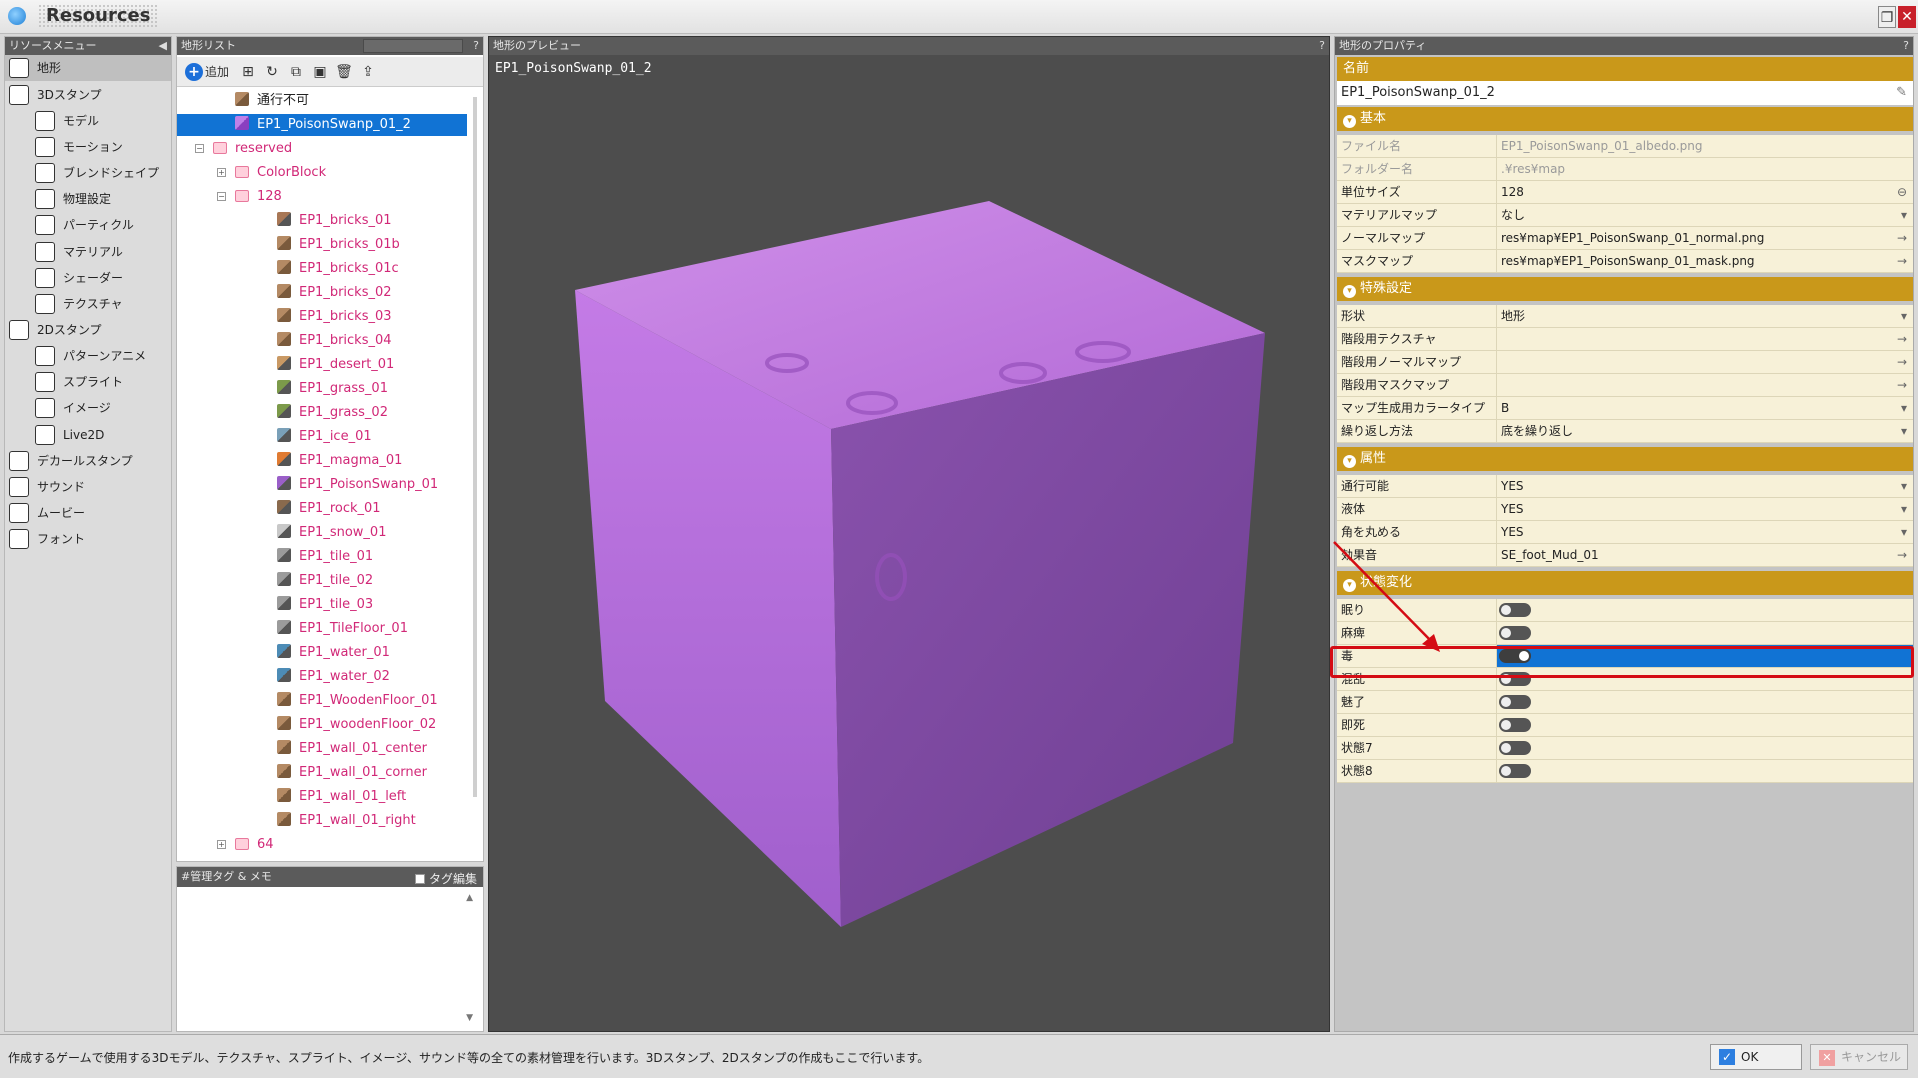 The width and height of the screenshot is (1918, 1078). I want to click on collapse-icon: ◀, so click(163, 46).